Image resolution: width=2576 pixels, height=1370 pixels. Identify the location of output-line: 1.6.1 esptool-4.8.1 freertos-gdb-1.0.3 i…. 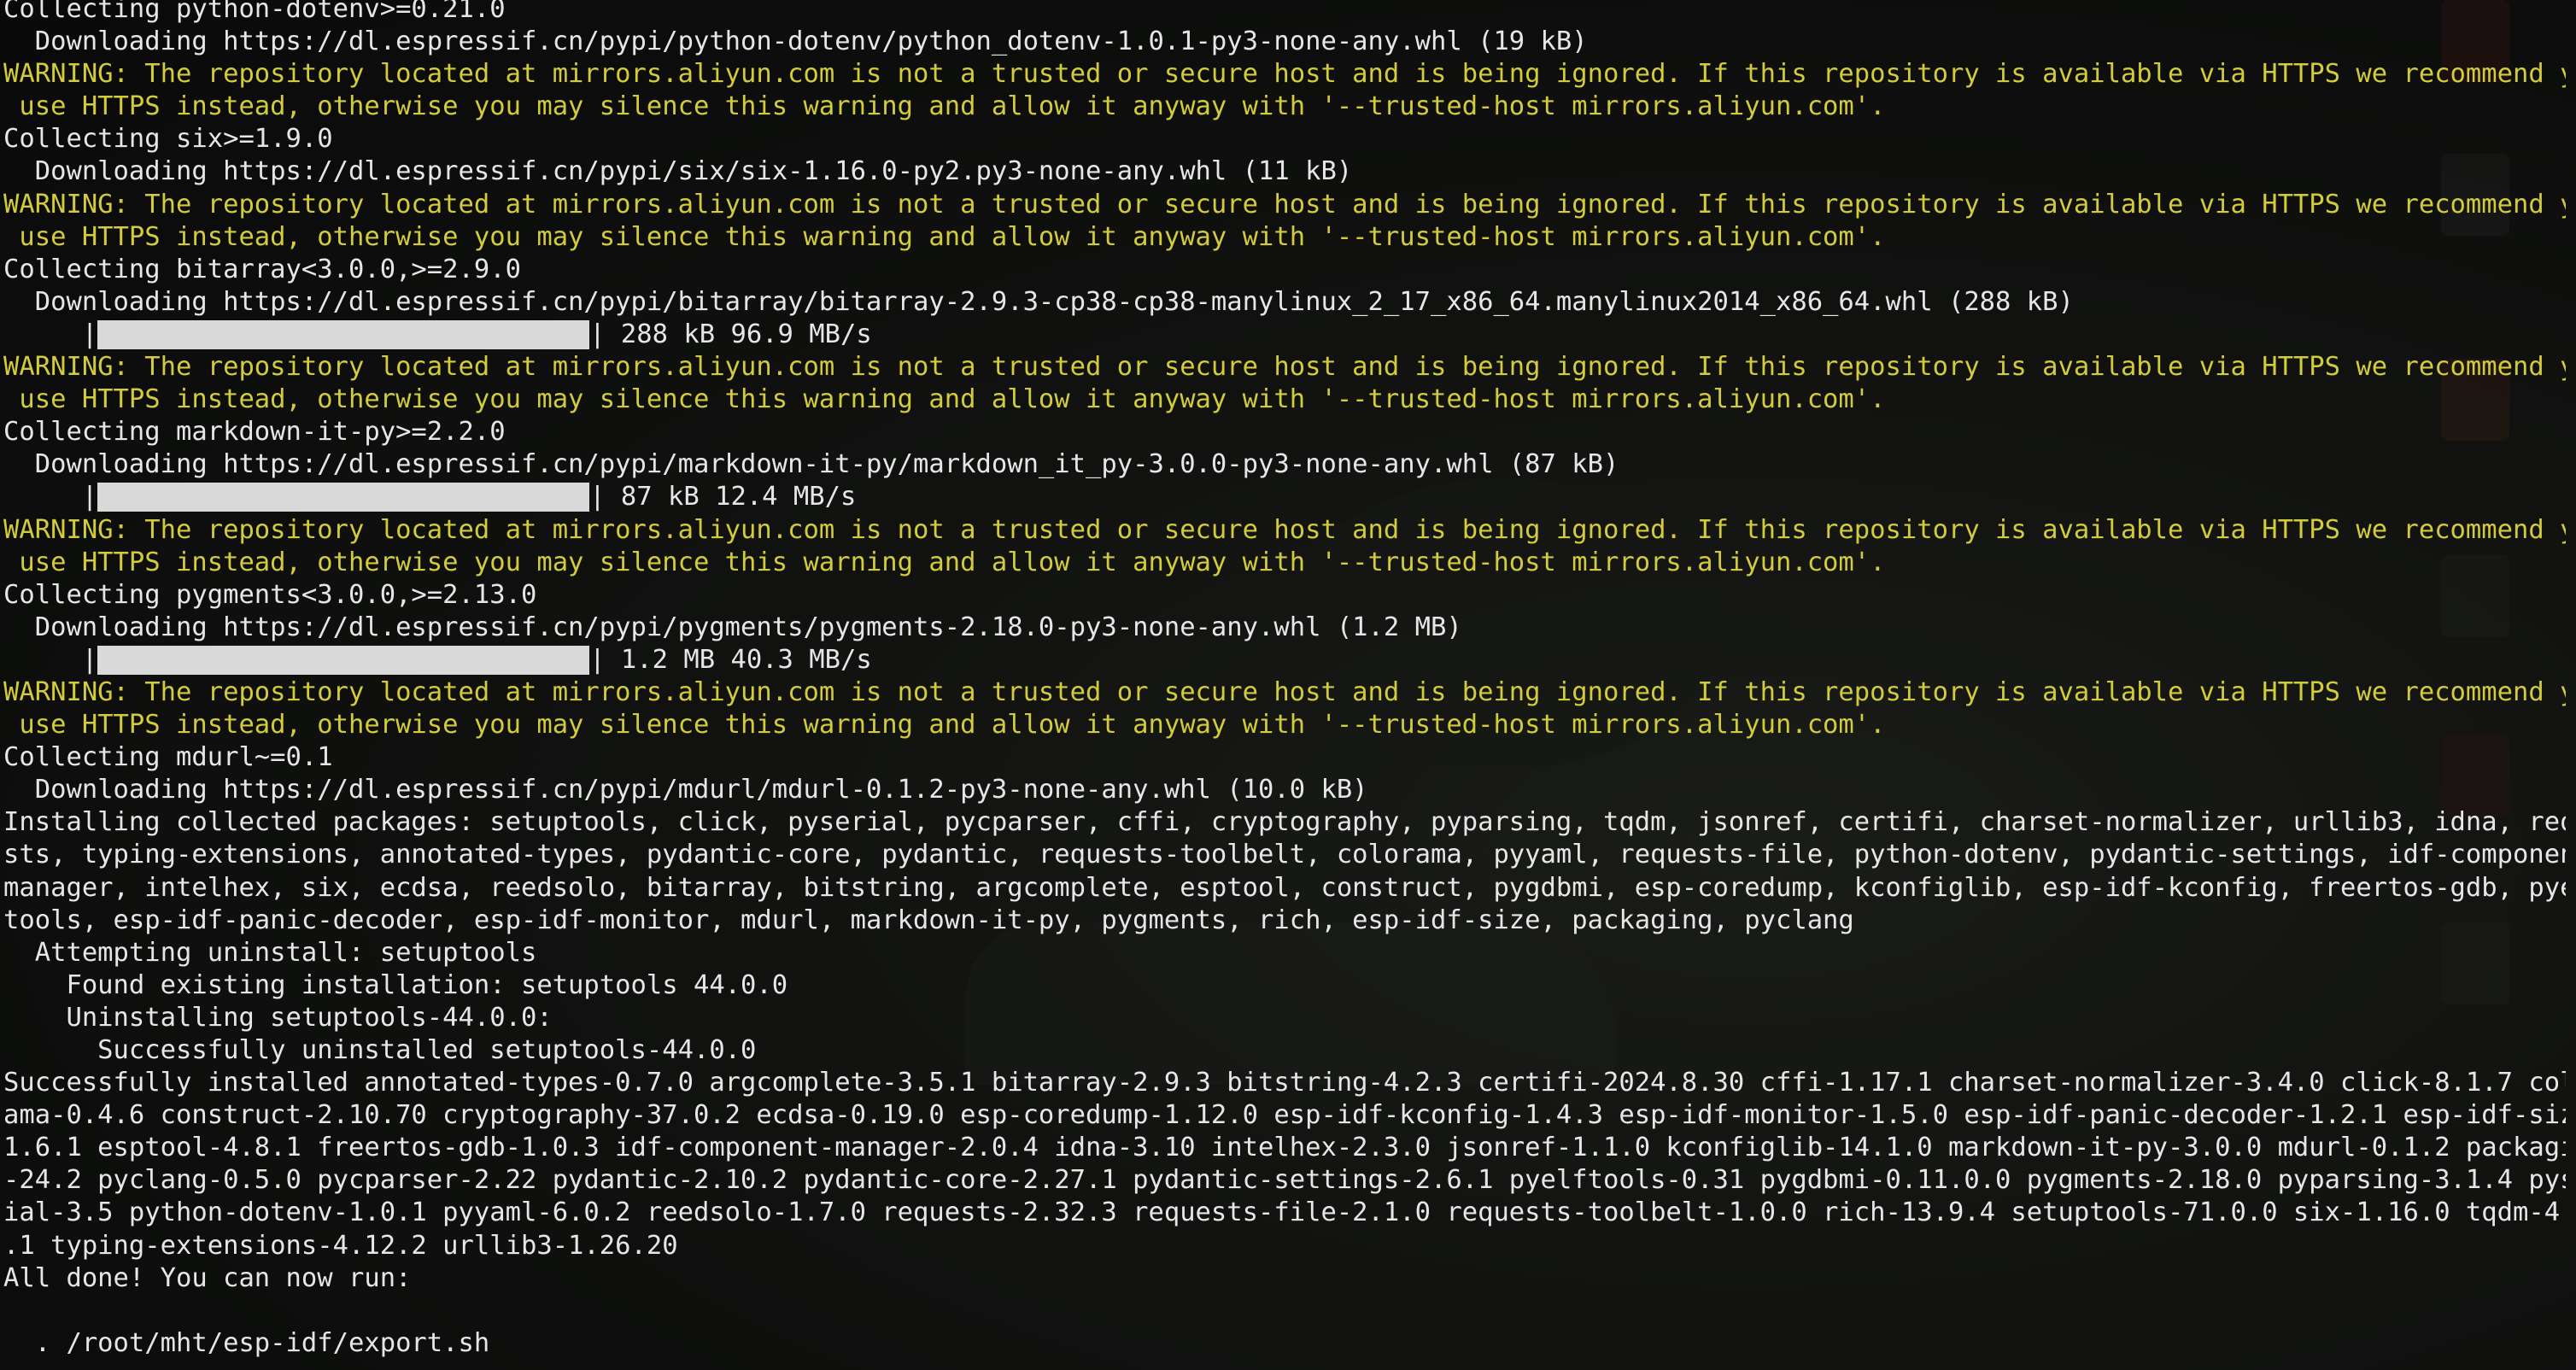
(1284, 1148).